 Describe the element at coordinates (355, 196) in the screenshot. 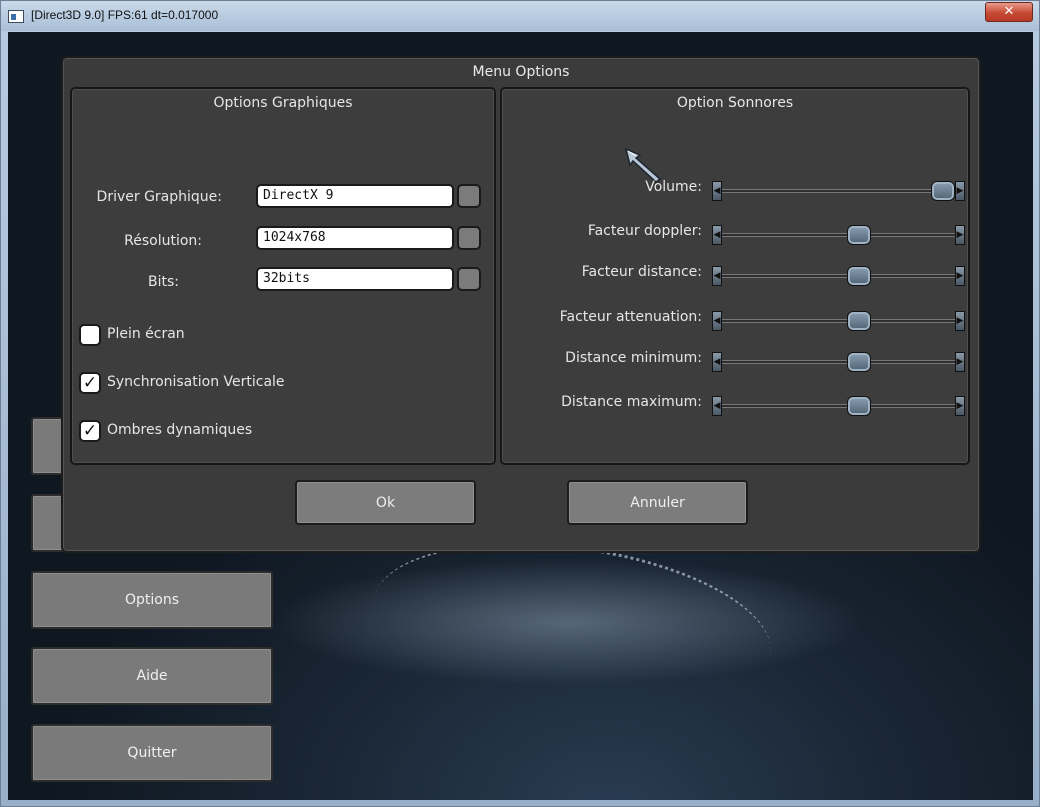

I see `driver-field: DirectX 9` at that location.